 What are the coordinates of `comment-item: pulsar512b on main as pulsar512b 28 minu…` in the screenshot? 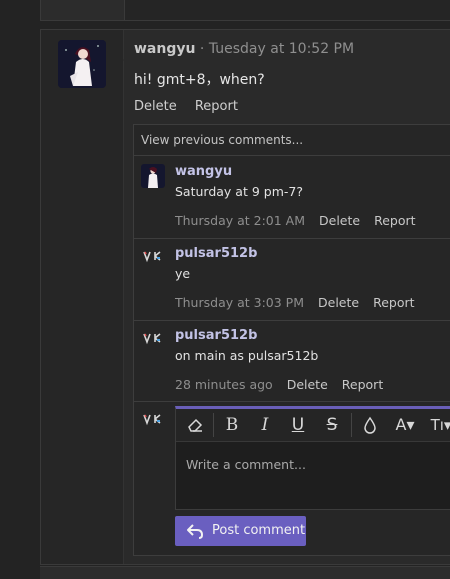 It's located at (292, 361).